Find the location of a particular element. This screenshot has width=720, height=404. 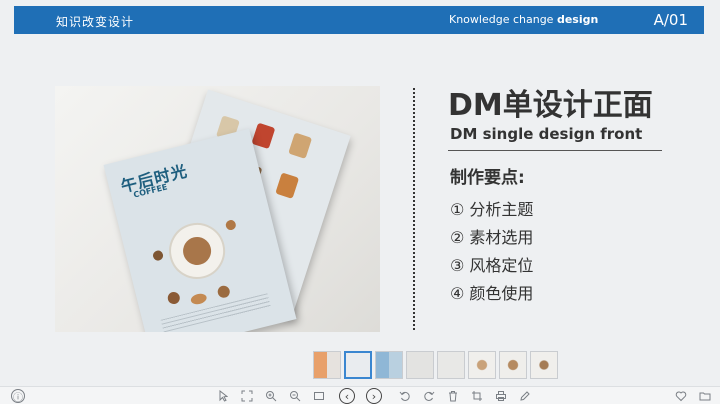

crop-icon is located at coordinates (477, 396).